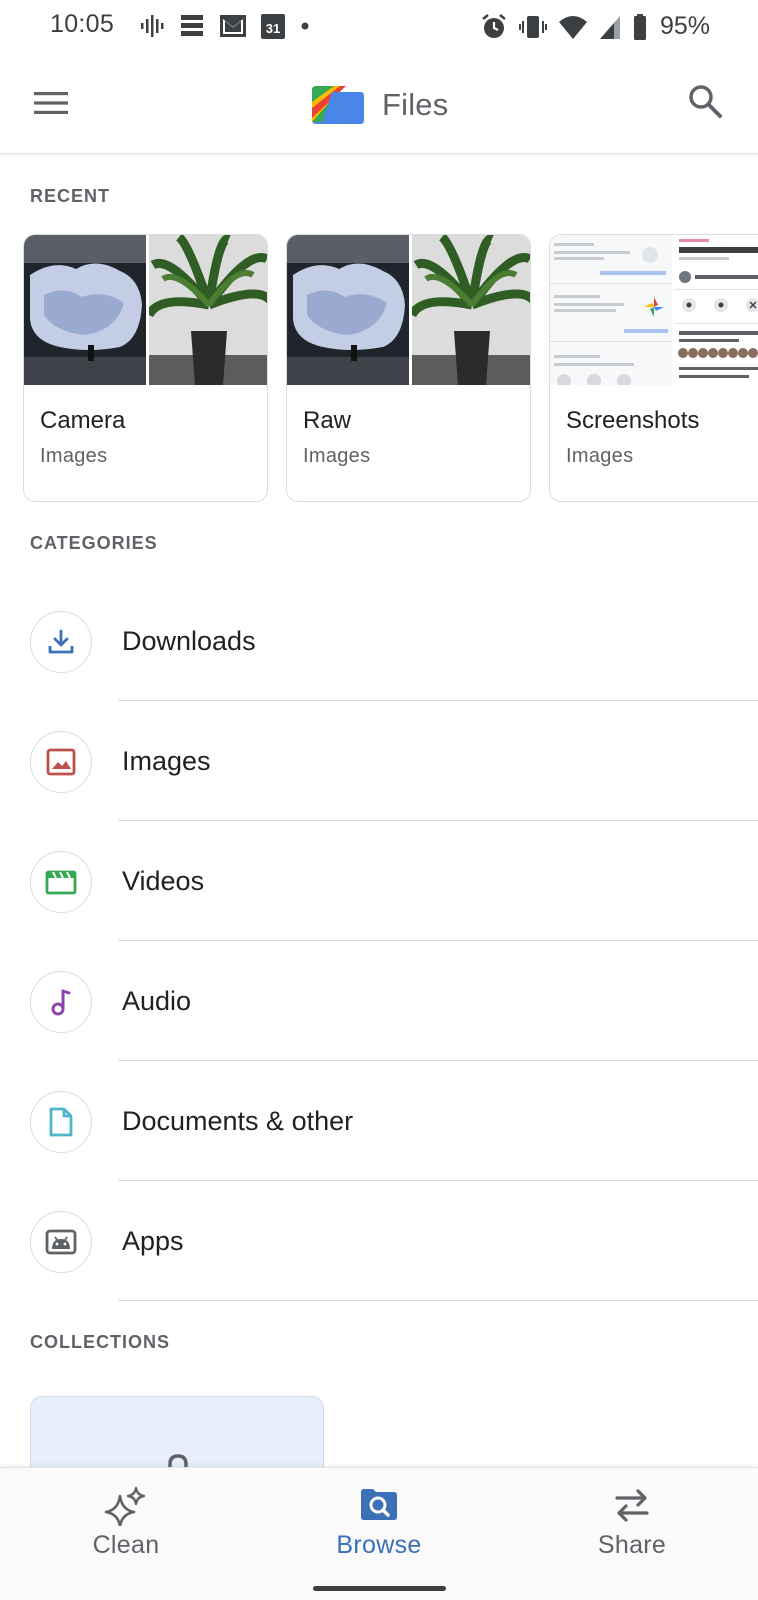 The width and height of the screenshot is (758, 1600). I want to click on browse-icon, so click(379, 1504).